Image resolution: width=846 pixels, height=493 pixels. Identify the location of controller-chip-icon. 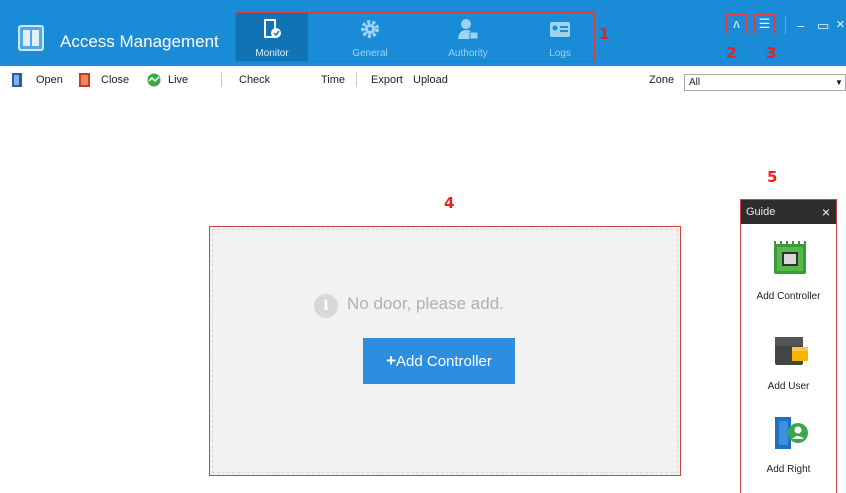
(790, 257).